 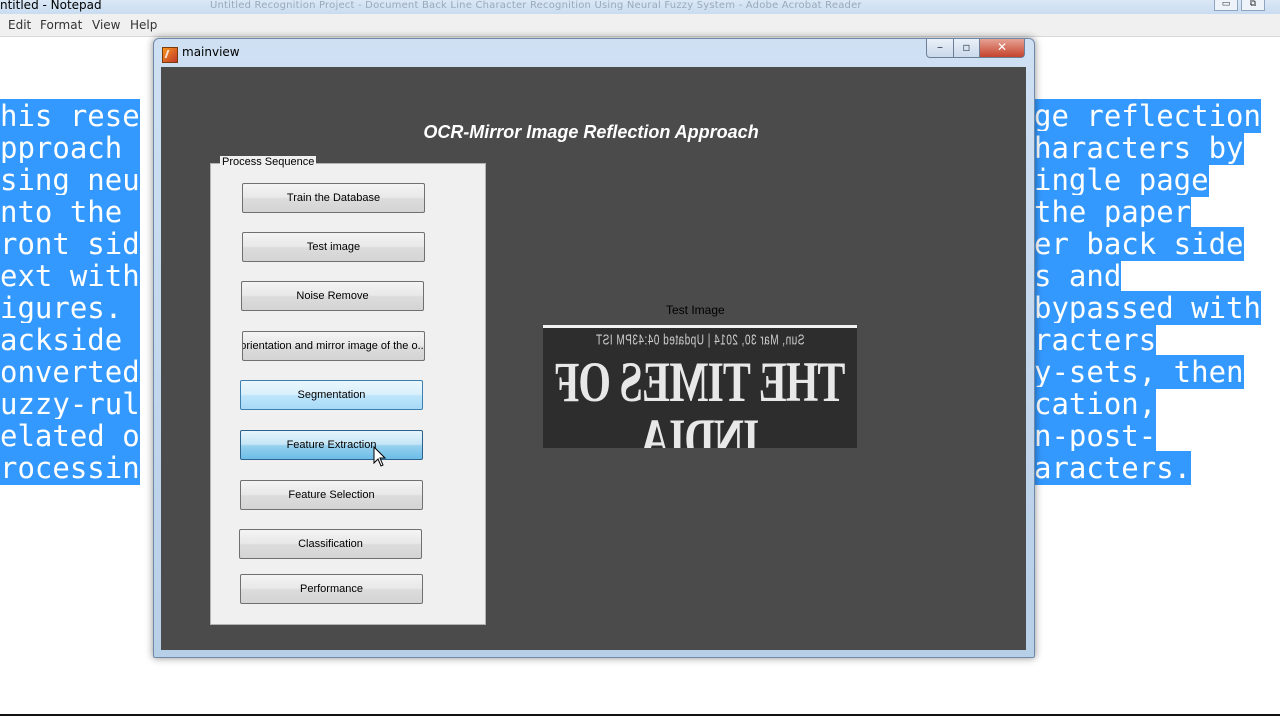 I want to click on text-line: igures., so click(x=70, y=308).